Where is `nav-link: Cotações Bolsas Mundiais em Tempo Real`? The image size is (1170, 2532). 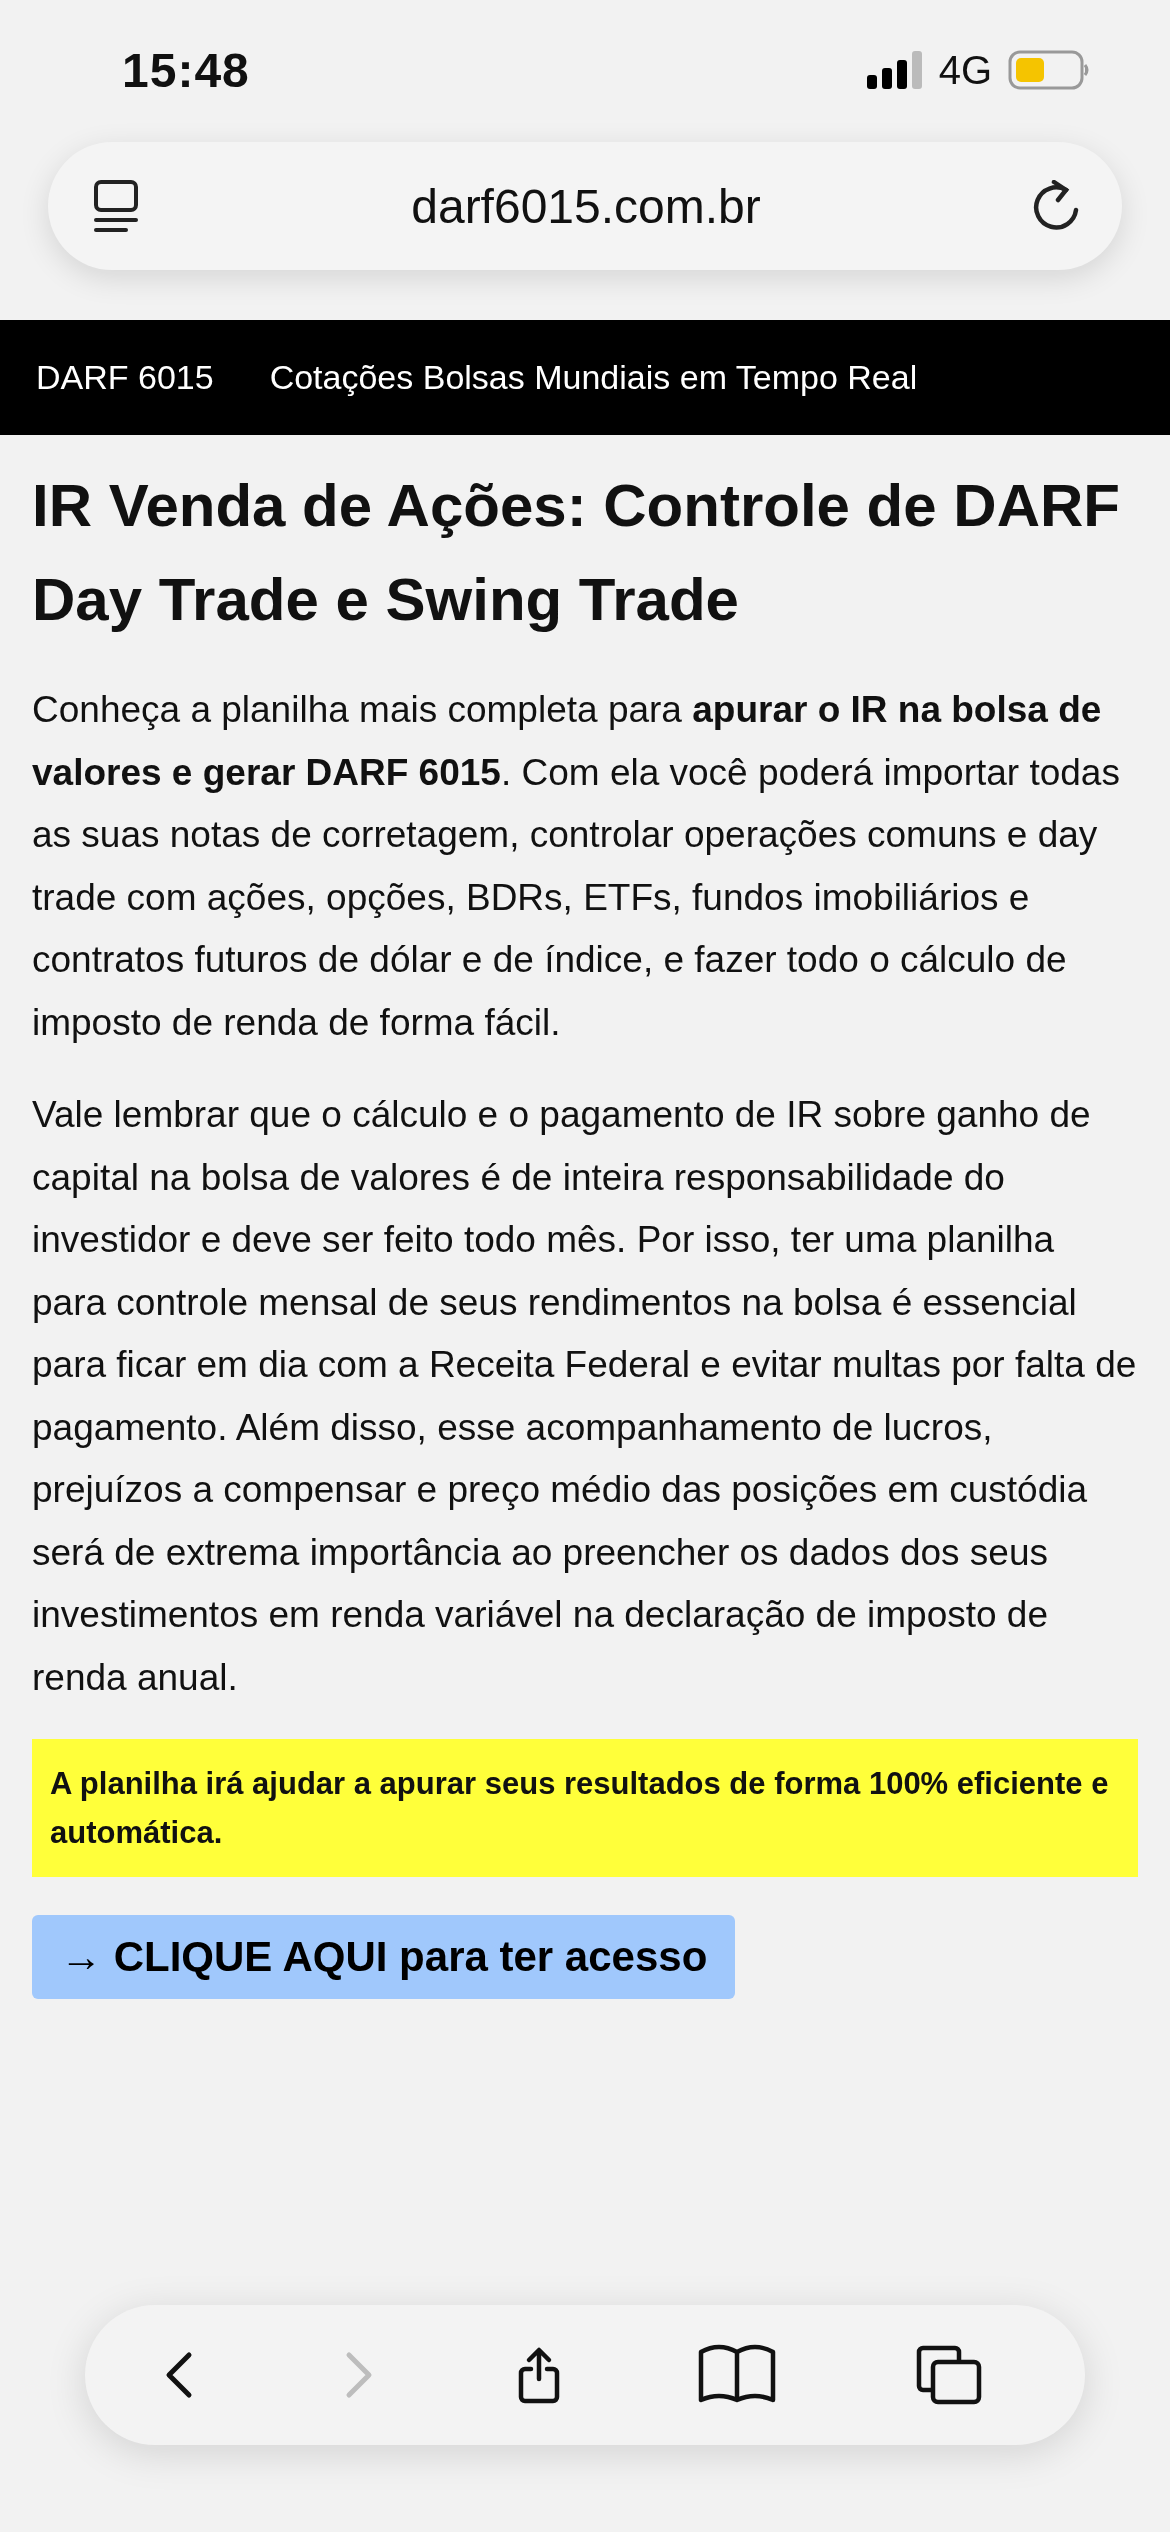
nav-link: Cotações Bolsas Mundiais em Tempo Real is located at coordinates (593, 377).